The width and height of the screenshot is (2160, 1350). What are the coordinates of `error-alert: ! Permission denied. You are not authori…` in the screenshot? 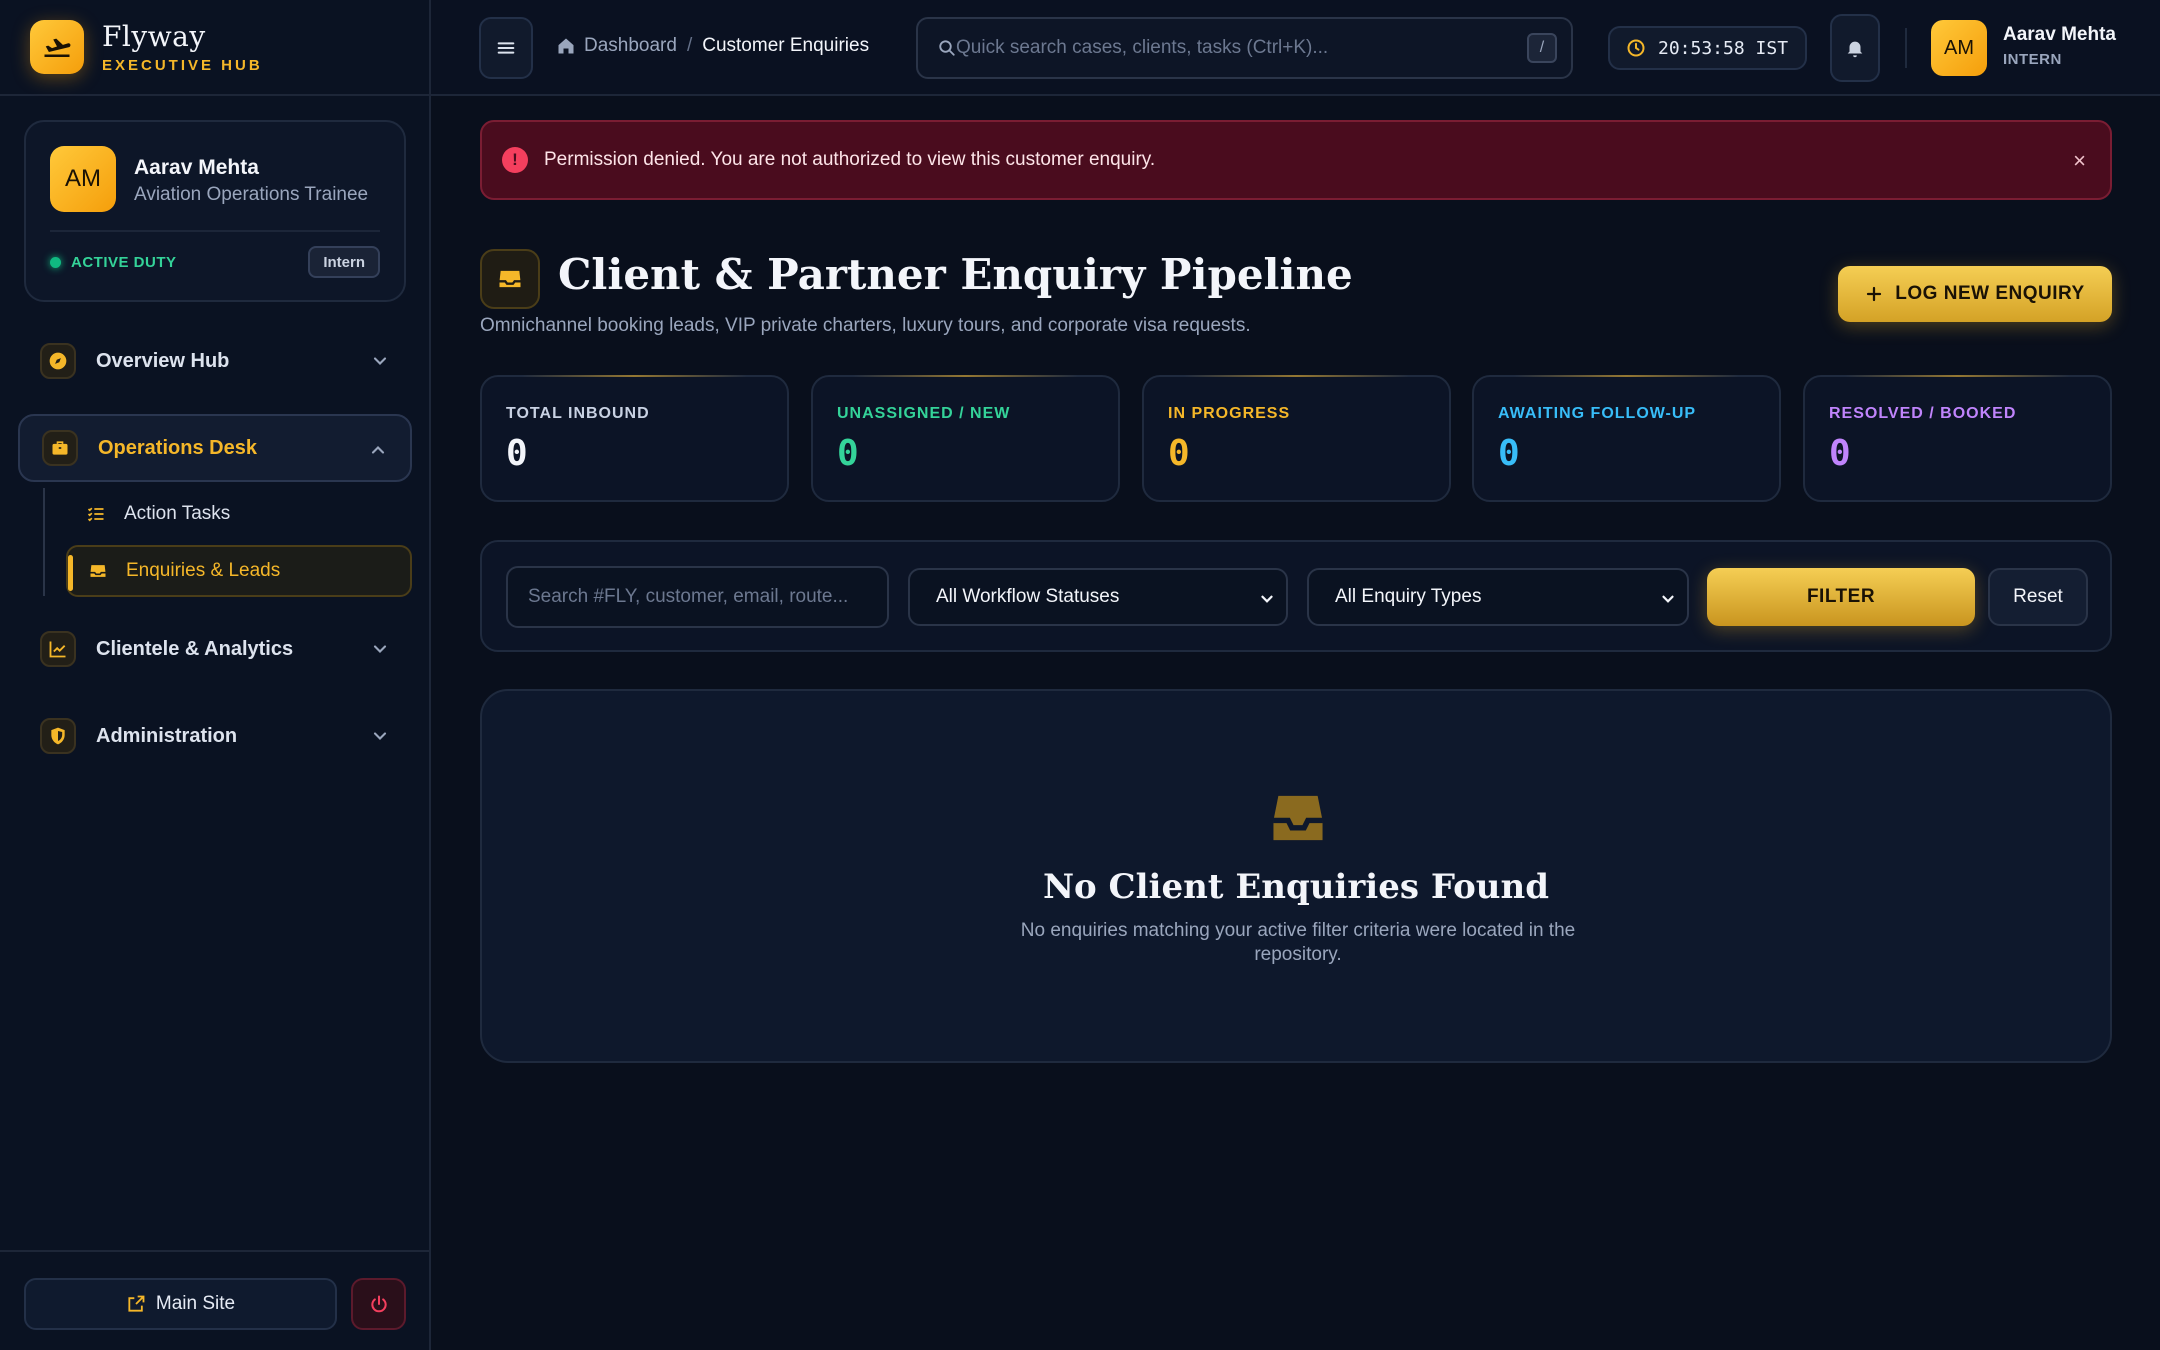 It's located at (1296, 160).